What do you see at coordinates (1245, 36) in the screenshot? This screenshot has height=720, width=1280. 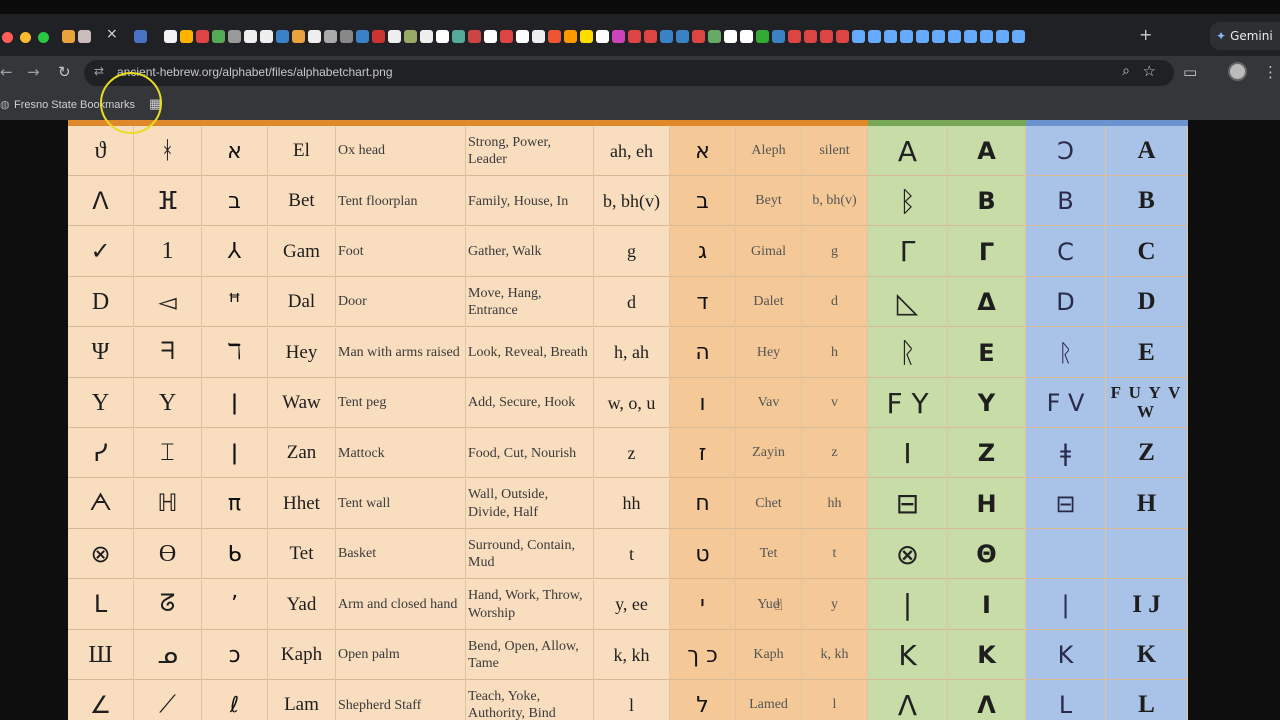 I see `gemini-button: ✦ Gemini` at bounding box center [1245, 36].